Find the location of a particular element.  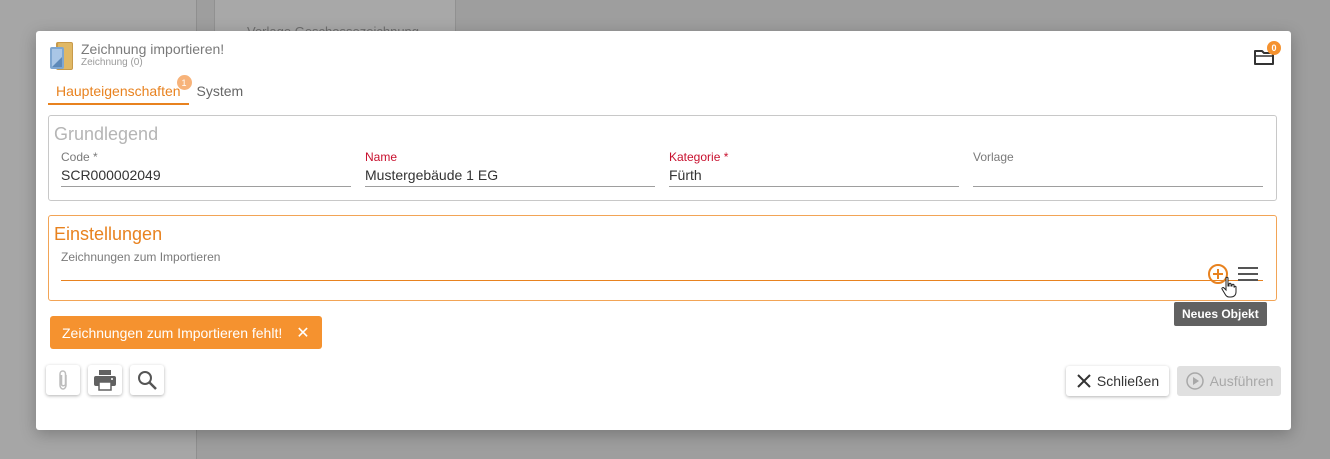

tab-label: System is located at coordinates (220, 91).